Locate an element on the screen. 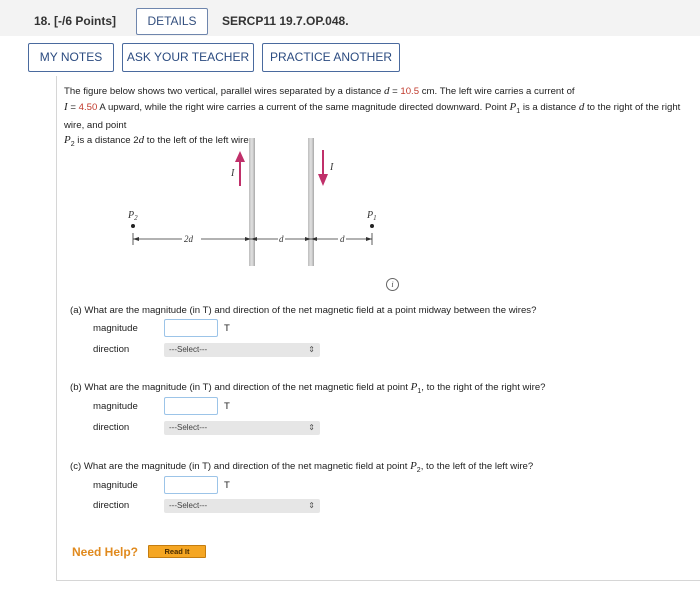 Image resolution: width=700 pixels, height=598 pixels. part-c-unit: T is located at coordinates (227, 485).